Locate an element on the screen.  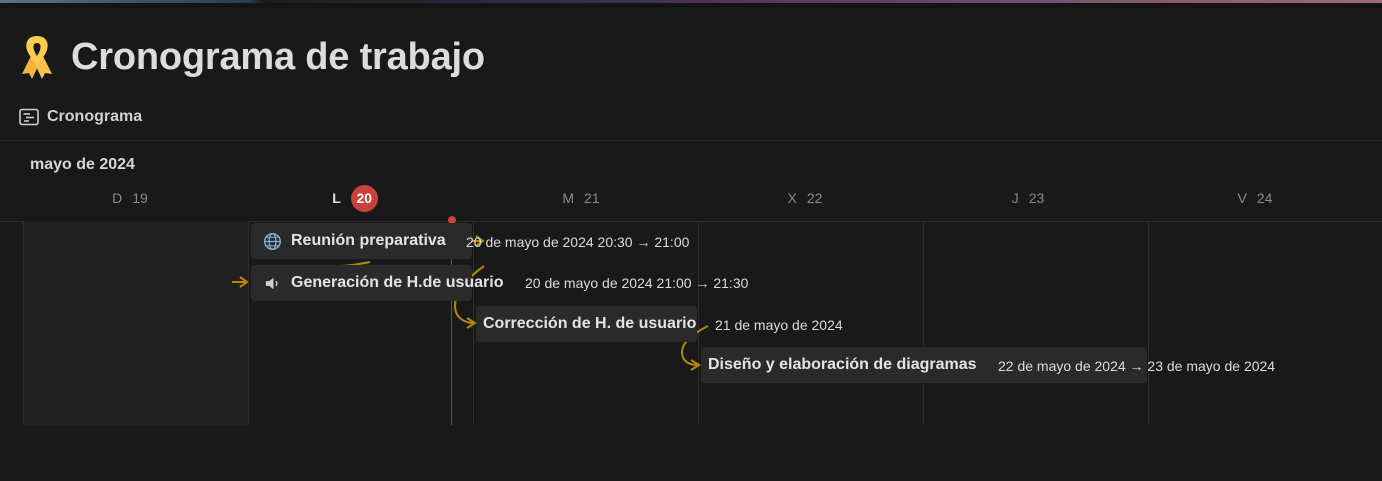
task-title: Corrección de H. de usuario is located at coordinates (590, 323).